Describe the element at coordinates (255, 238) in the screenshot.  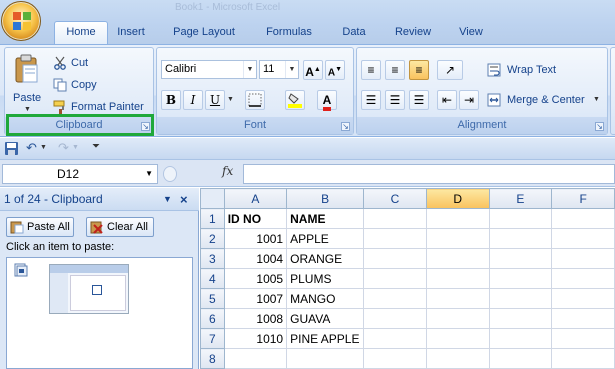
I see `cell-a2: 1001` at that location.